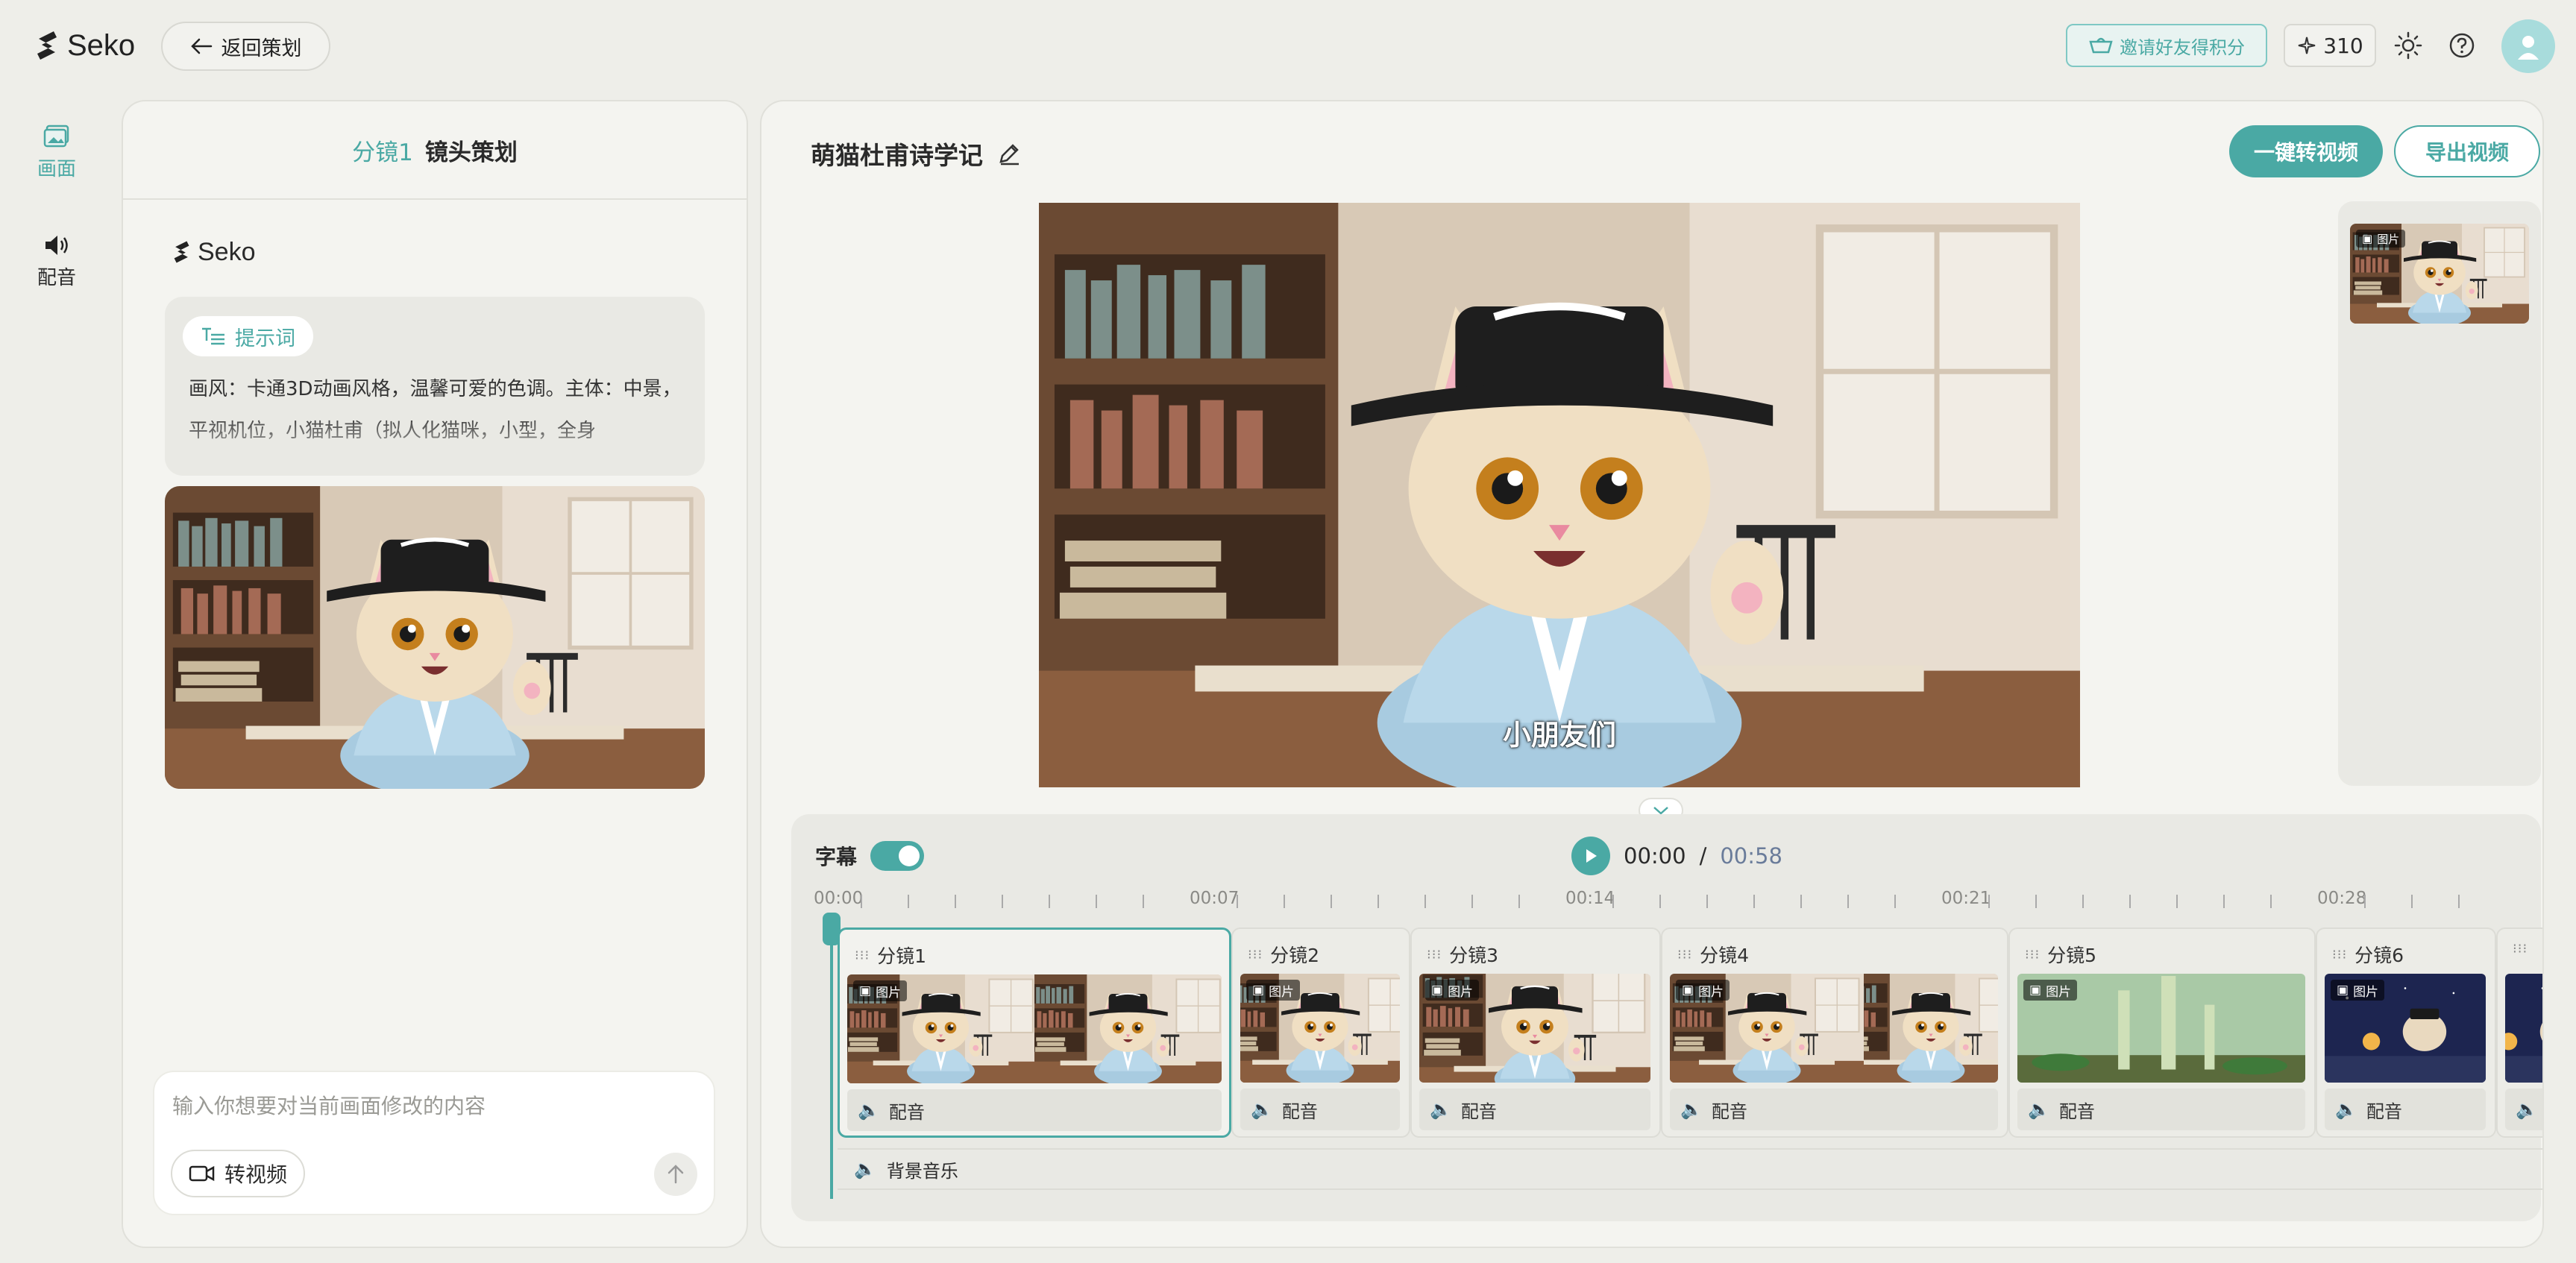 The width and height of the screenshot is (2576, 1263). What do you see at coordinates (329, 1105) in the screenshot?
I see `edit-input-placeholder: 输入你想要对当前画面修改的内容` at bounding box center [329, 1105].